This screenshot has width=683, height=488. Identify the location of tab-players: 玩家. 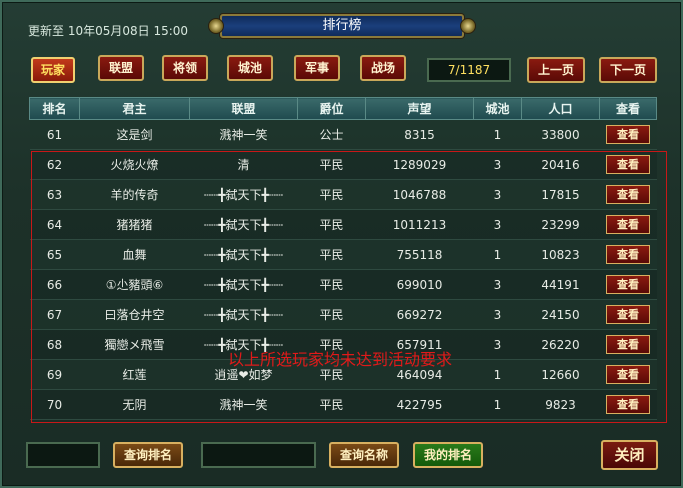
(53, 70).